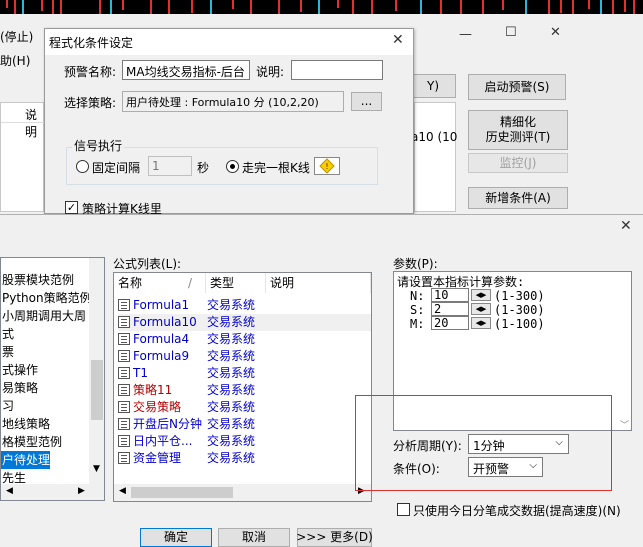  What do you see at coordinates (13, 477) in the screenshot?
I see `tree-item: 先生` at bounding box center [13, 477].